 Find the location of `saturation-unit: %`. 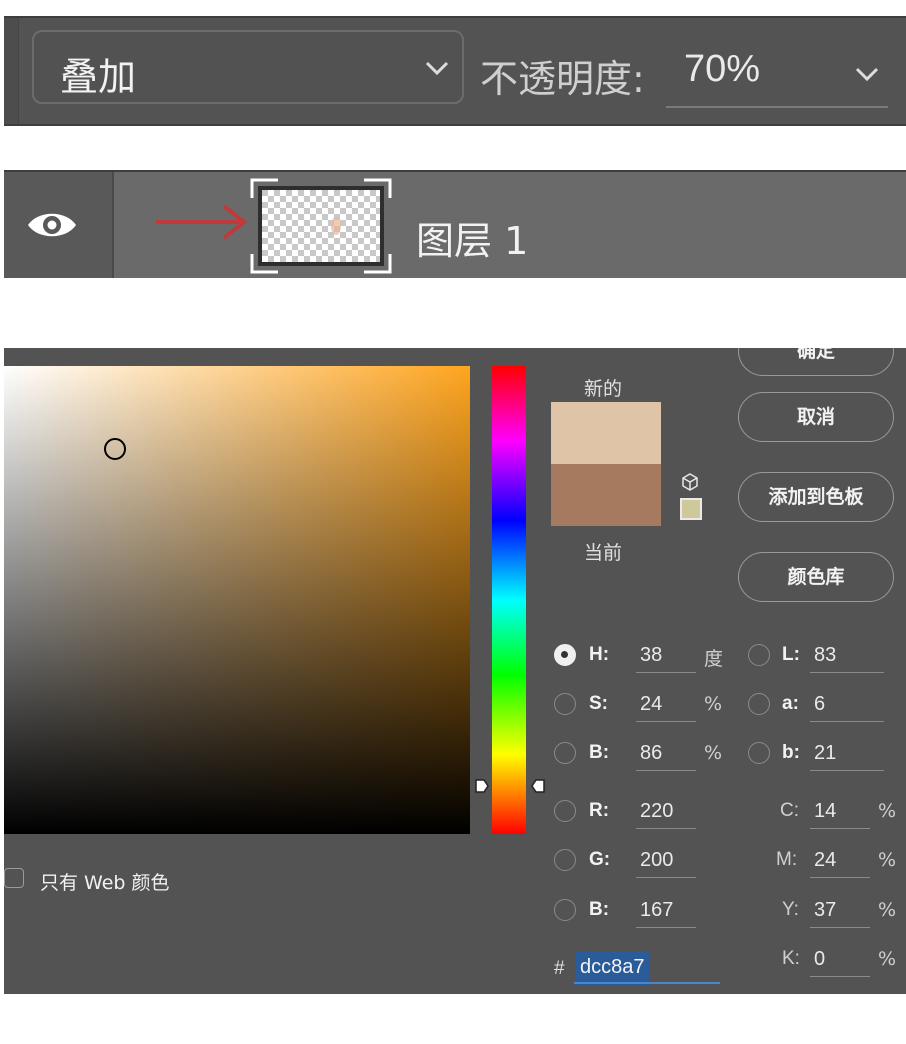

saturation-unit: % is located at coordinates (713, 704).